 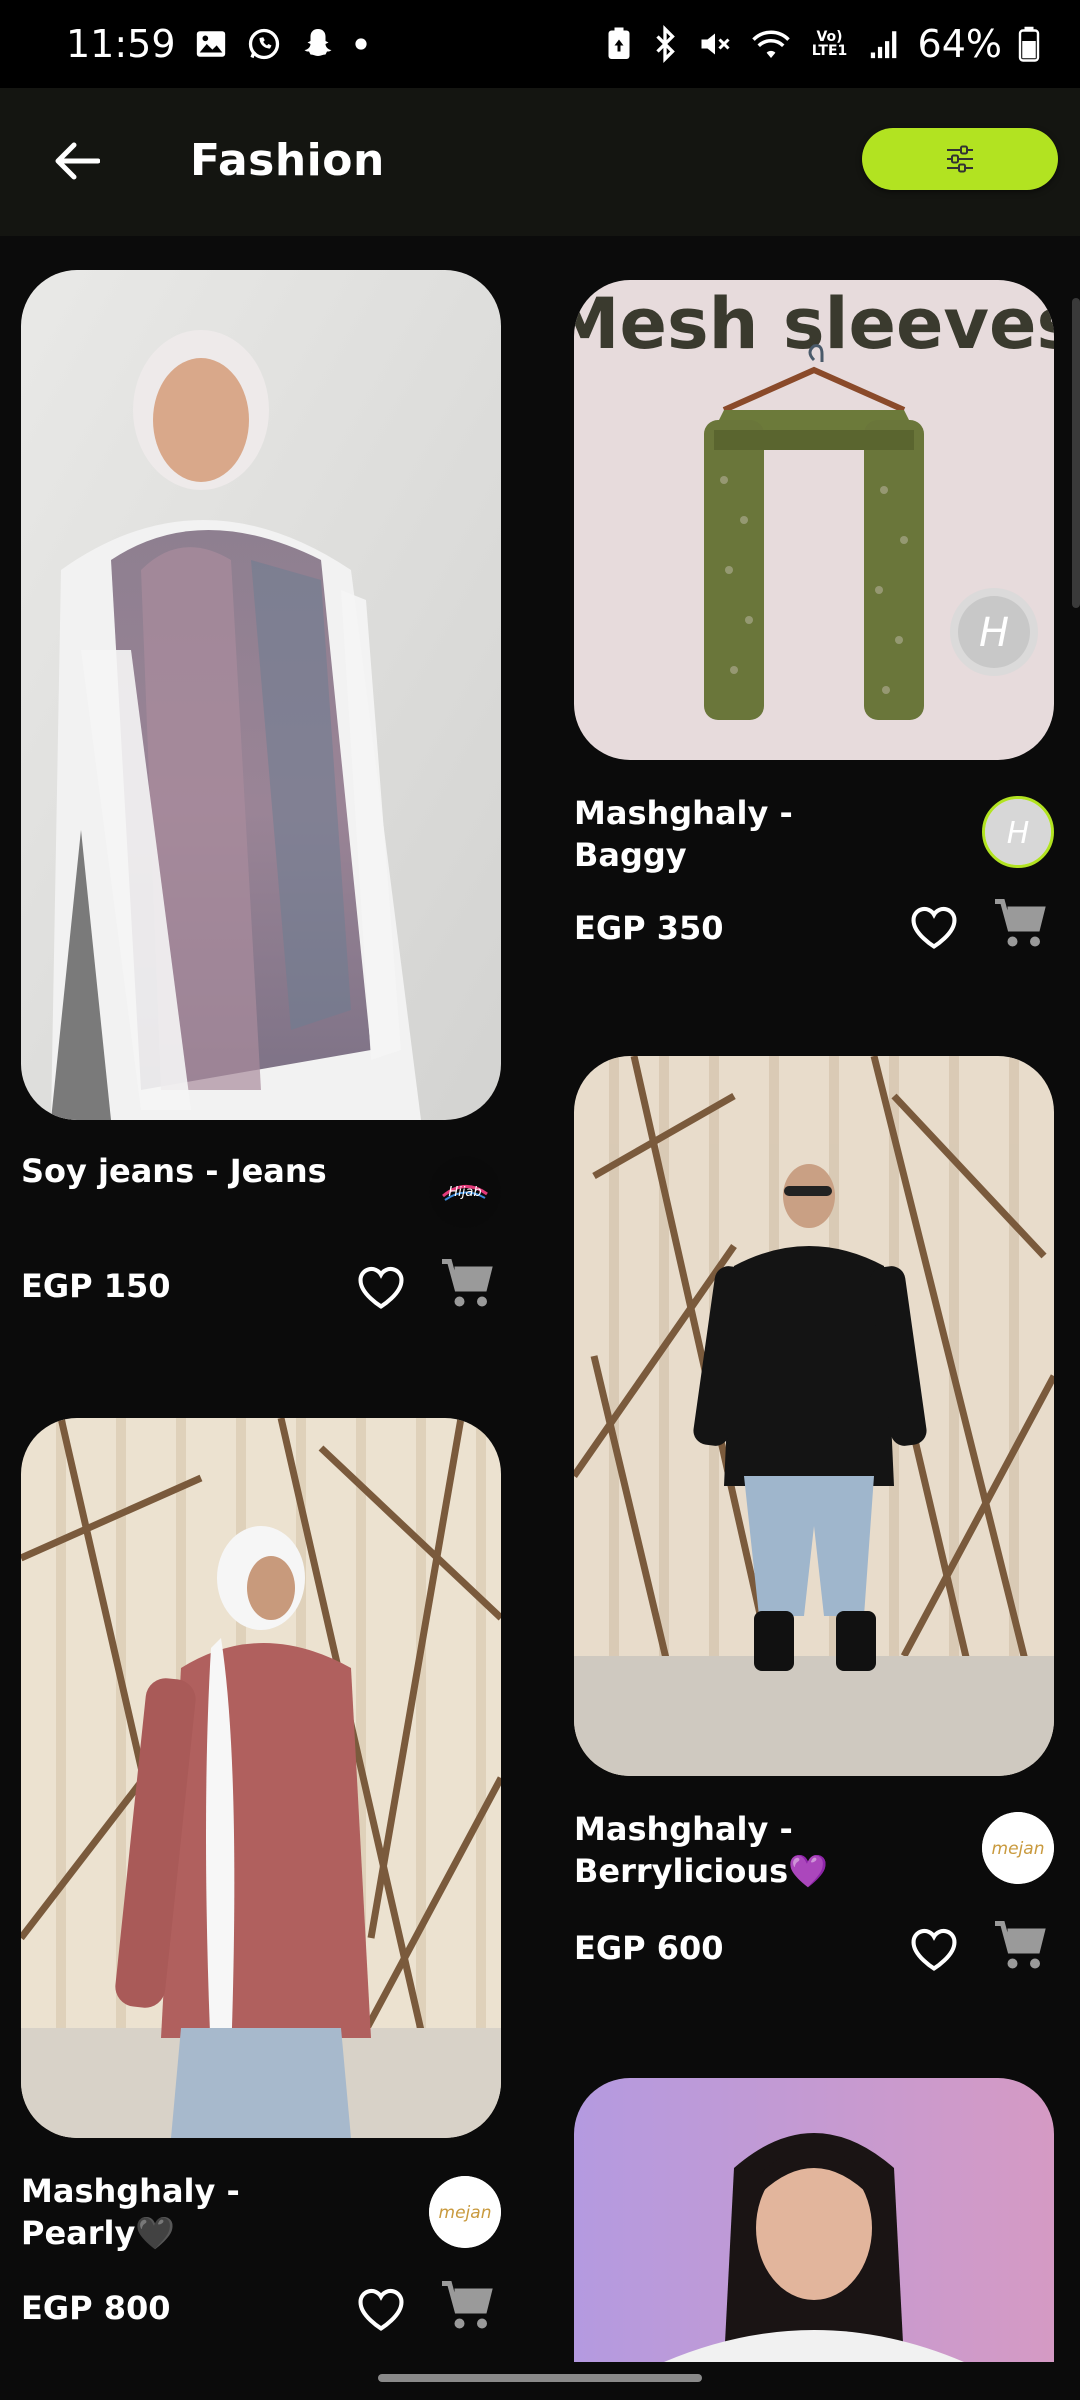 What do you see at coordinates (1076, 453) in the screenshot?
I see `scrollbar` at bounding box center [1076, 453].